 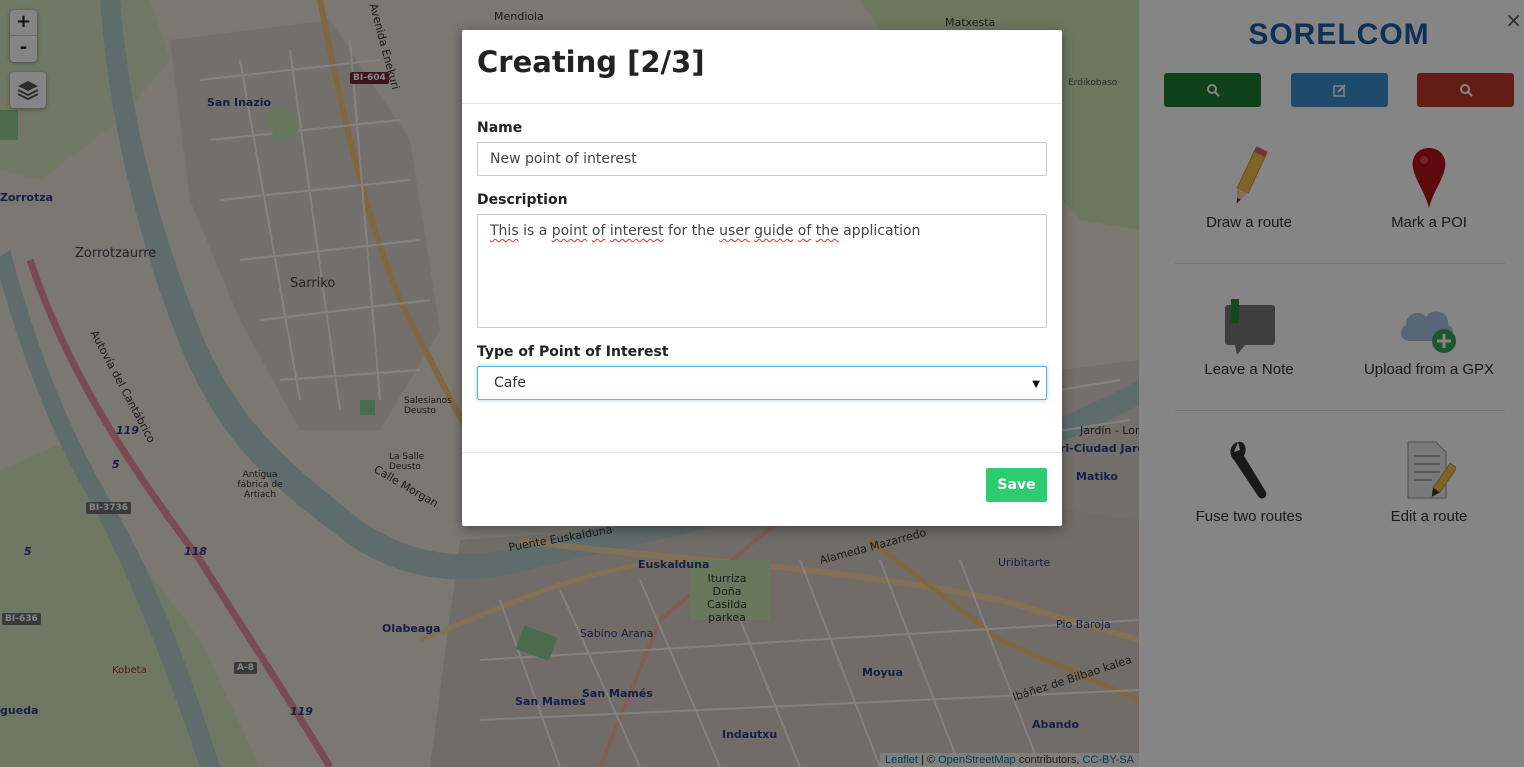 What do you see at coordinates (827, 231) in the screenshot?
I see `description-word: the` at bounding box center [827, 231].